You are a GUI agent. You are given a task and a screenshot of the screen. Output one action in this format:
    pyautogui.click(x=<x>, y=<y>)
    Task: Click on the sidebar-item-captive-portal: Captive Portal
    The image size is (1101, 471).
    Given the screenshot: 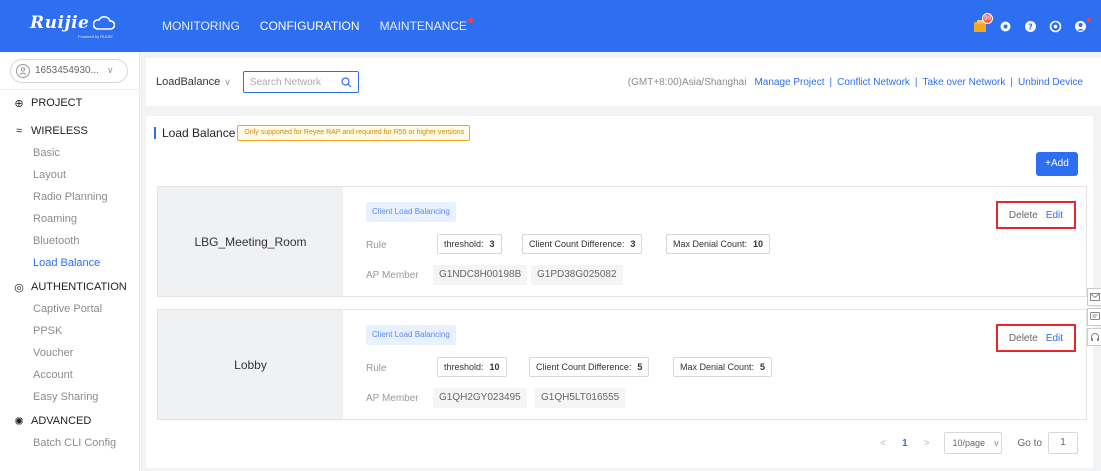 What is the action you would take?
    pyautogui.click(x=69, y=309)
    